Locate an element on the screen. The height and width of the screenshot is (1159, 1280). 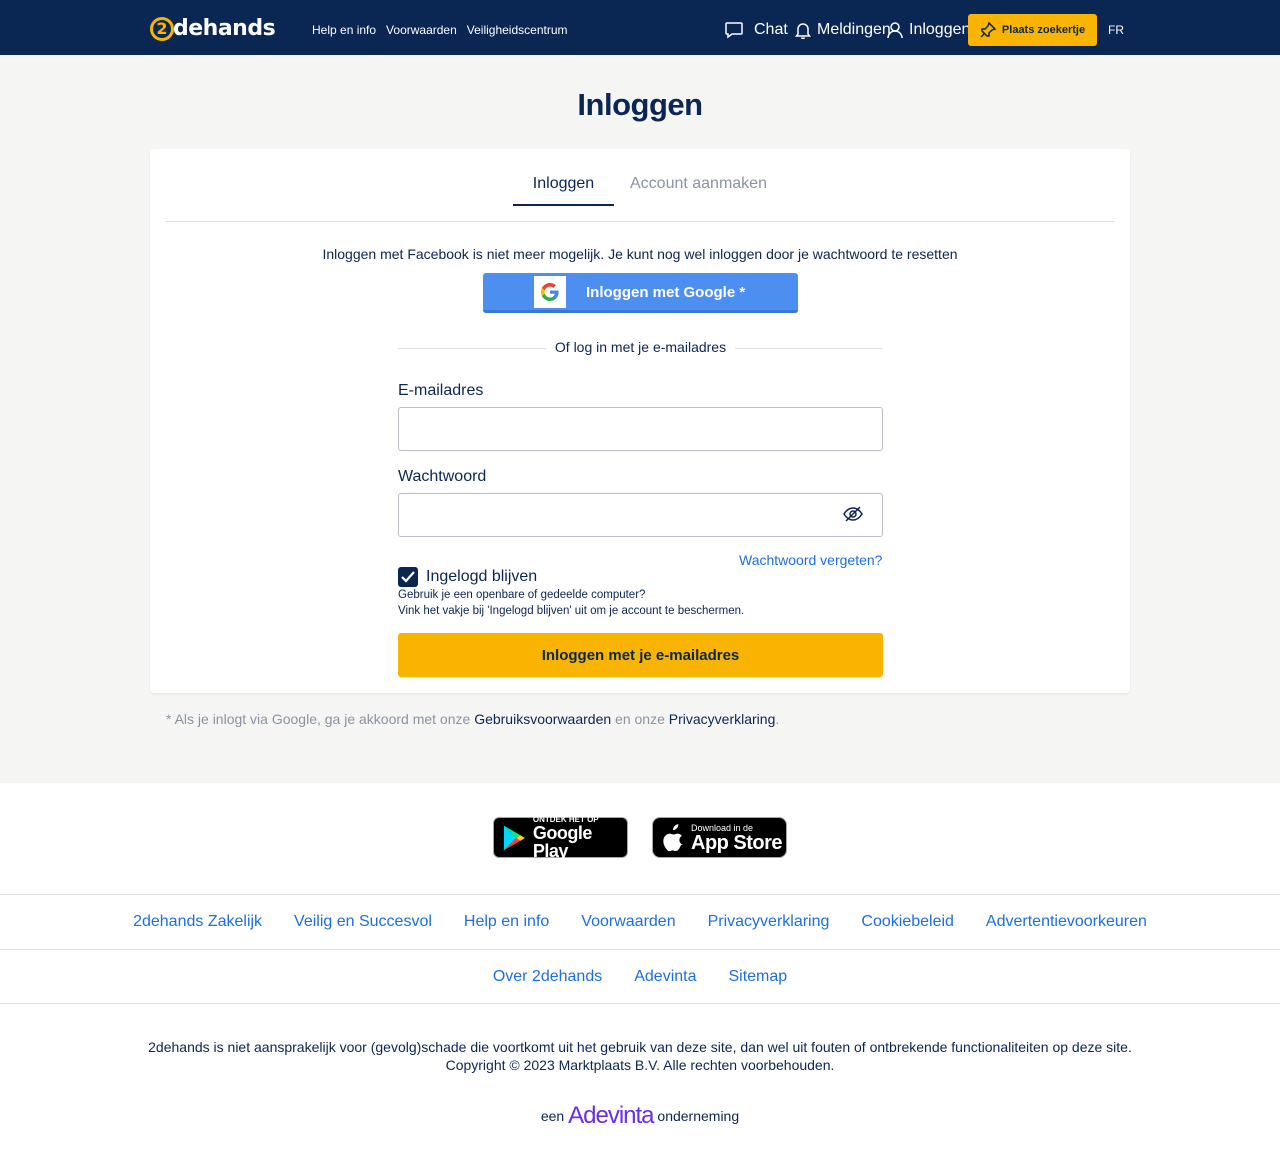
auth-tabs: Inloggen Account aanmaken is located at coordinates (640, 185).